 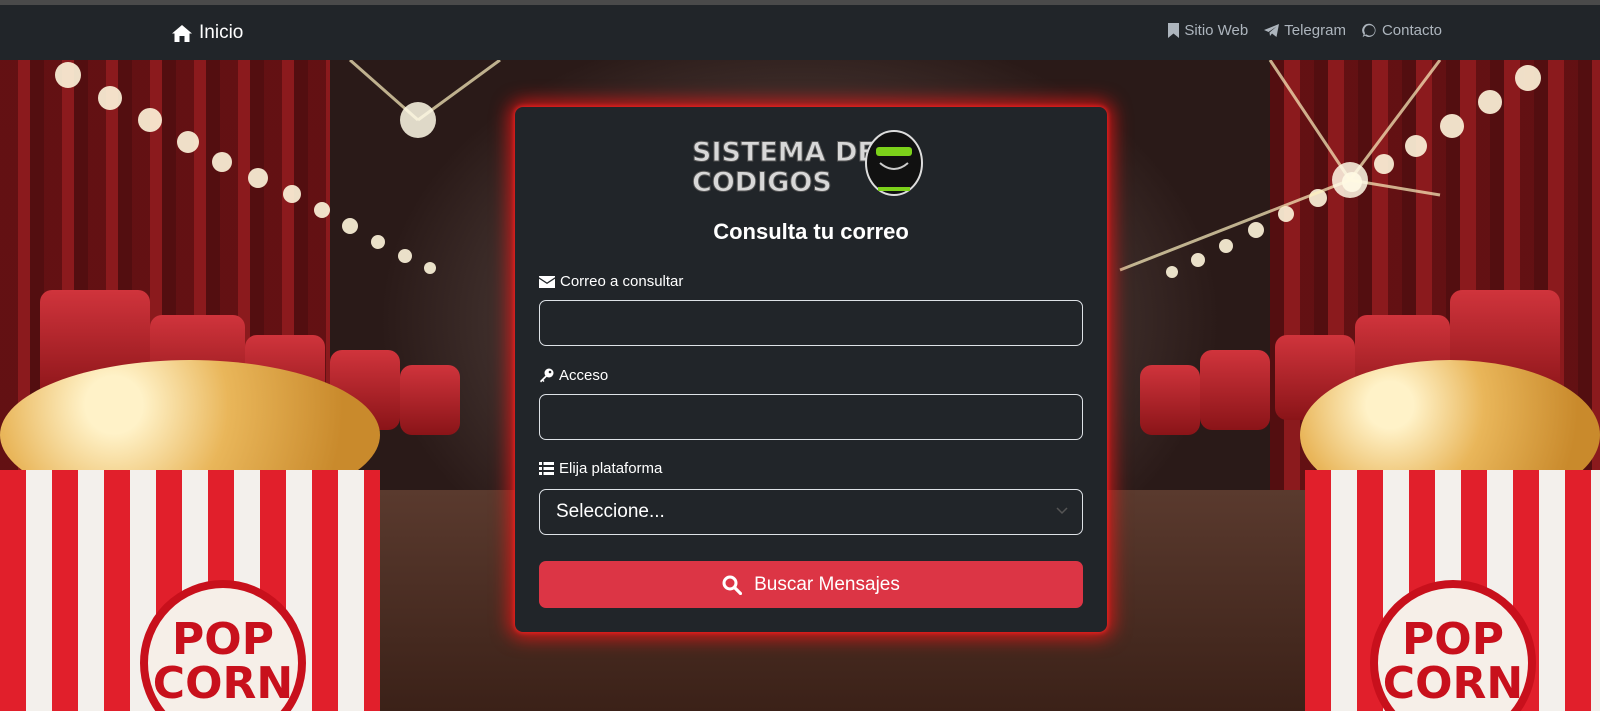 I want to click on search-icon, so click(x=732, y=585).